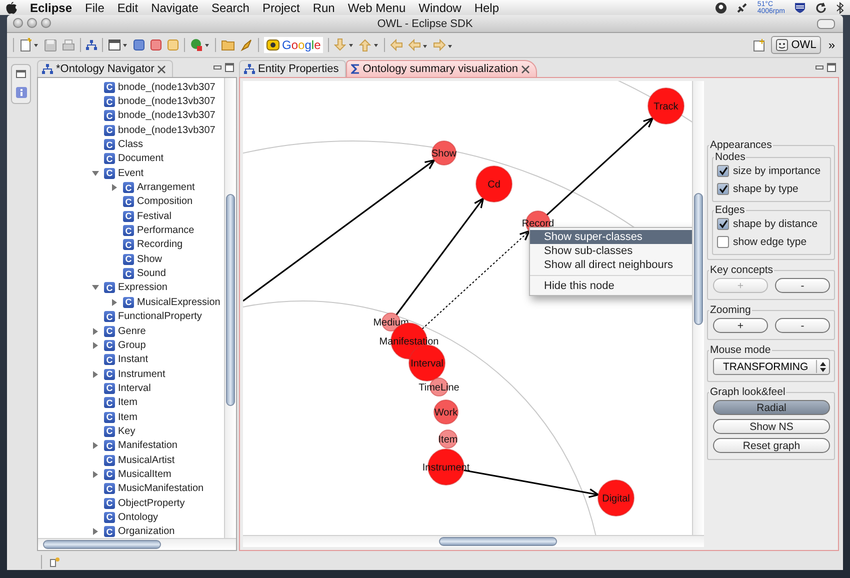 The image size is (850, 578). I want to click on class-icon, so click(139, 45).